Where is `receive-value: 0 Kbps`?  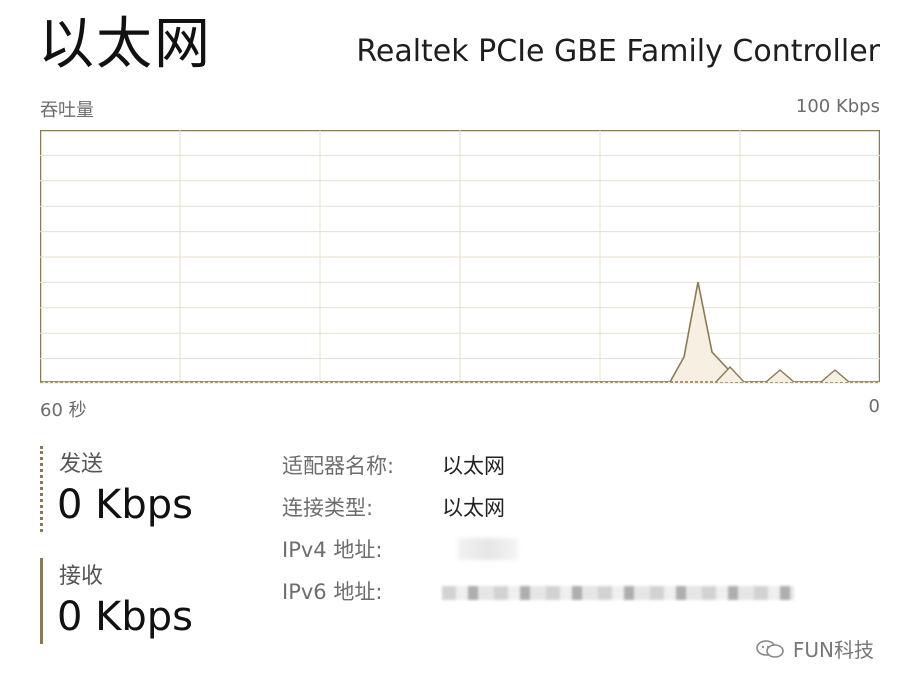 receive-value: 0 Kbps is located at coordinates (125, 617).